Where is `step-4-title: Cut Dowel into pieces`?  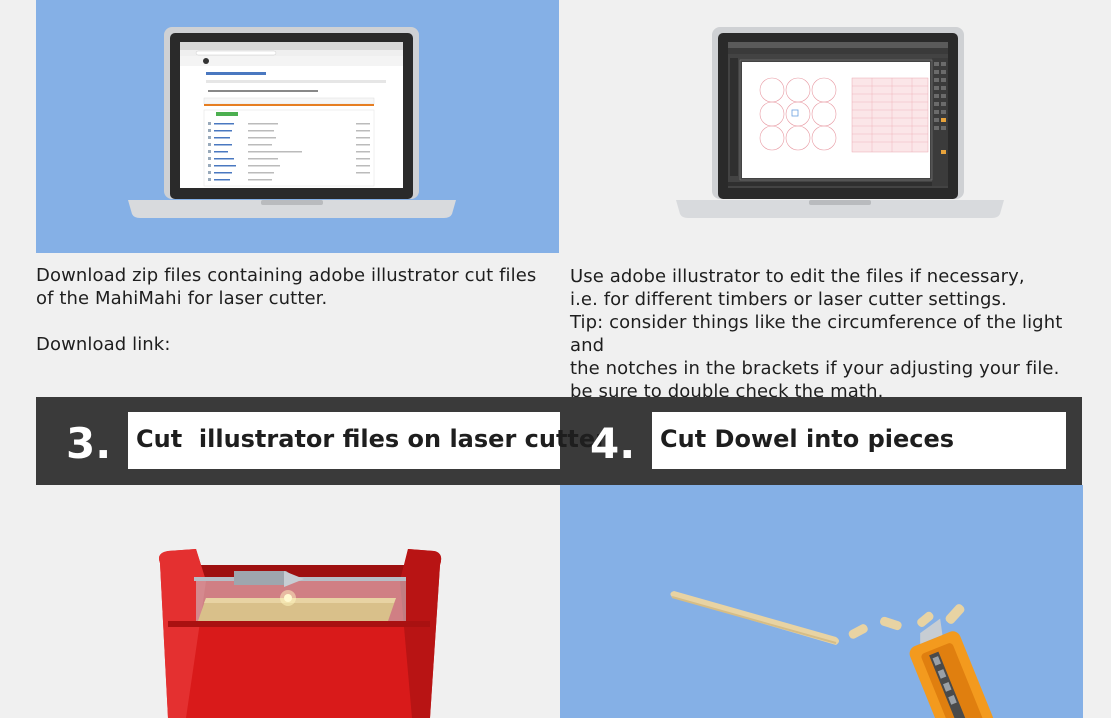 step-4-title: Cut Dowel into pieces is located at coordinates (859, 440).